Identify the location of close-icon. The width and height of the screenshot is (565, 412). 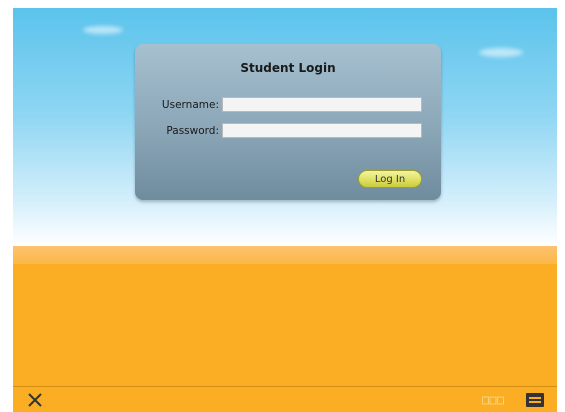
(35, 400).